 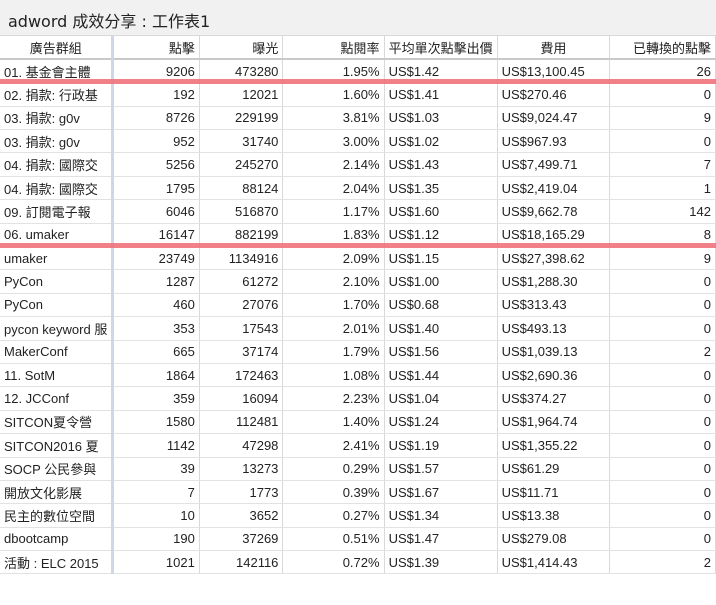 I want to click on table-cell: US$1.03, so click(x=441, y=118).